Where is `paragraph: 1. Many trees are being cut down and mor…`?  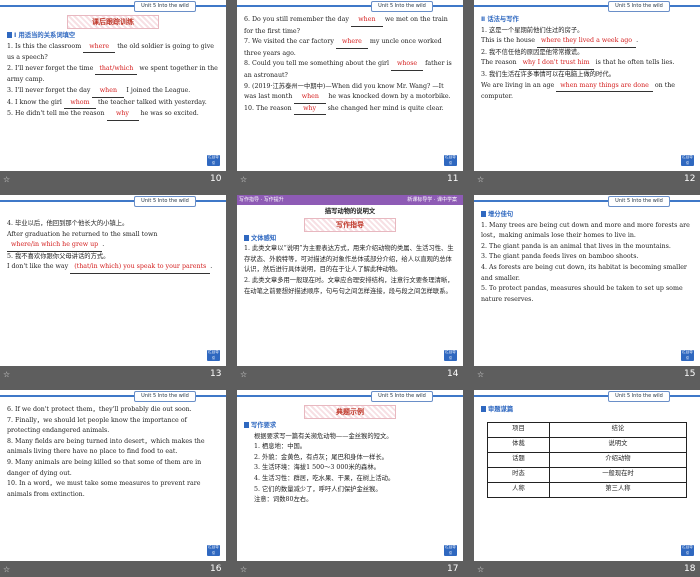
paragraph: 1. Many trees are being cut down and mor… is located at coordinates (585, 230).